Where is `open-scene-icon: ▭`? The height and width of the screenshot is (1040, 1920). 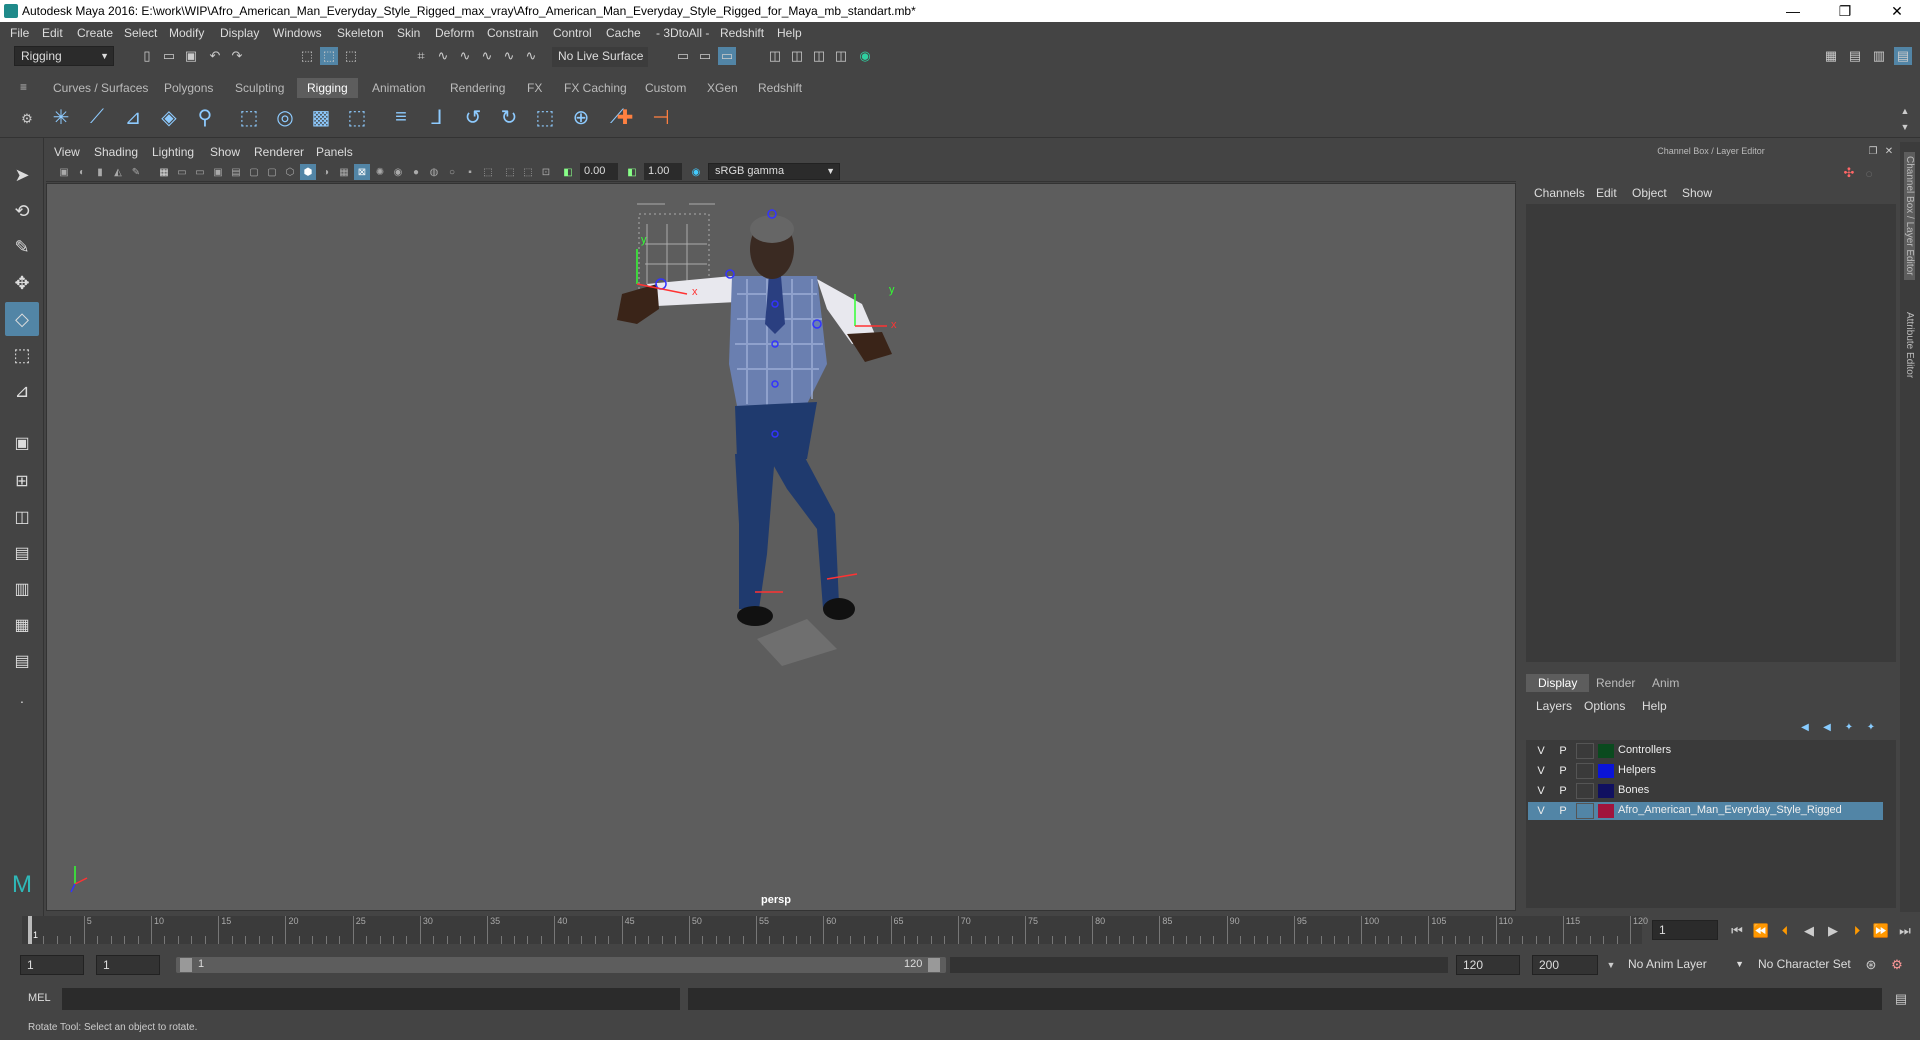 open-scene-icon: ▭ is located at coordinates (169, 56).